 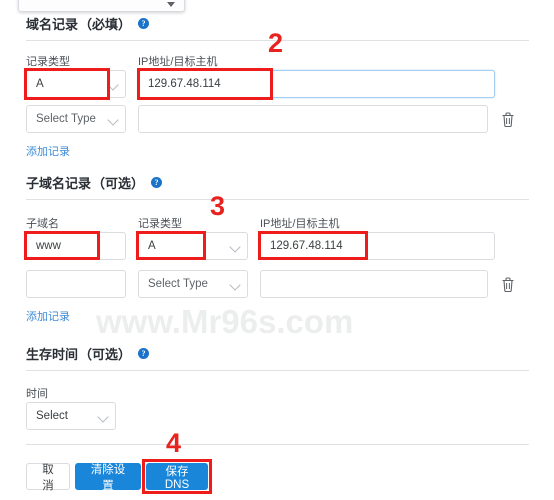 I want to click on domain-record-type-select-2: Select Type, so click(x=76, y=119).